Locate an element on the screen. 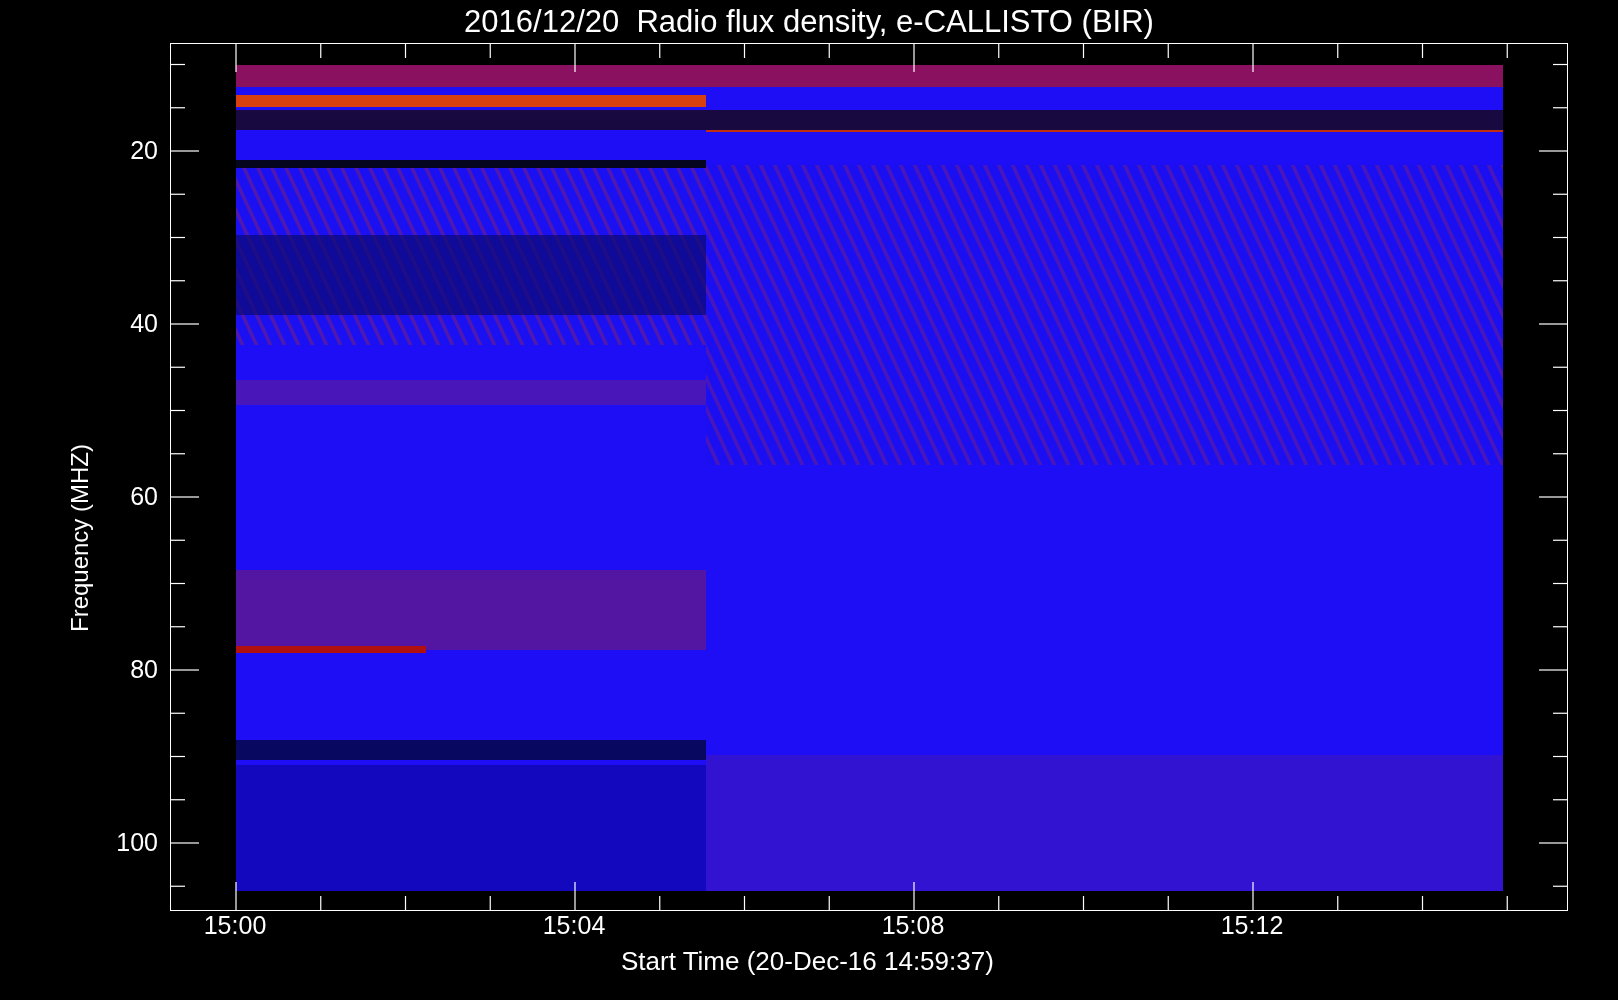 The height and width of the screenshot is (1000, 1618). x-tick-label: 15:04 is located at coordinates (574, 925).